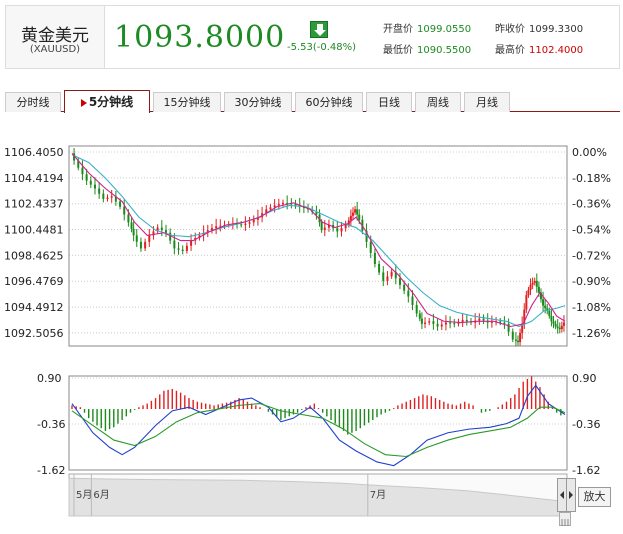 This screenshot has height=534, width=623. I want to click on macd-grid, so click(318, 424).